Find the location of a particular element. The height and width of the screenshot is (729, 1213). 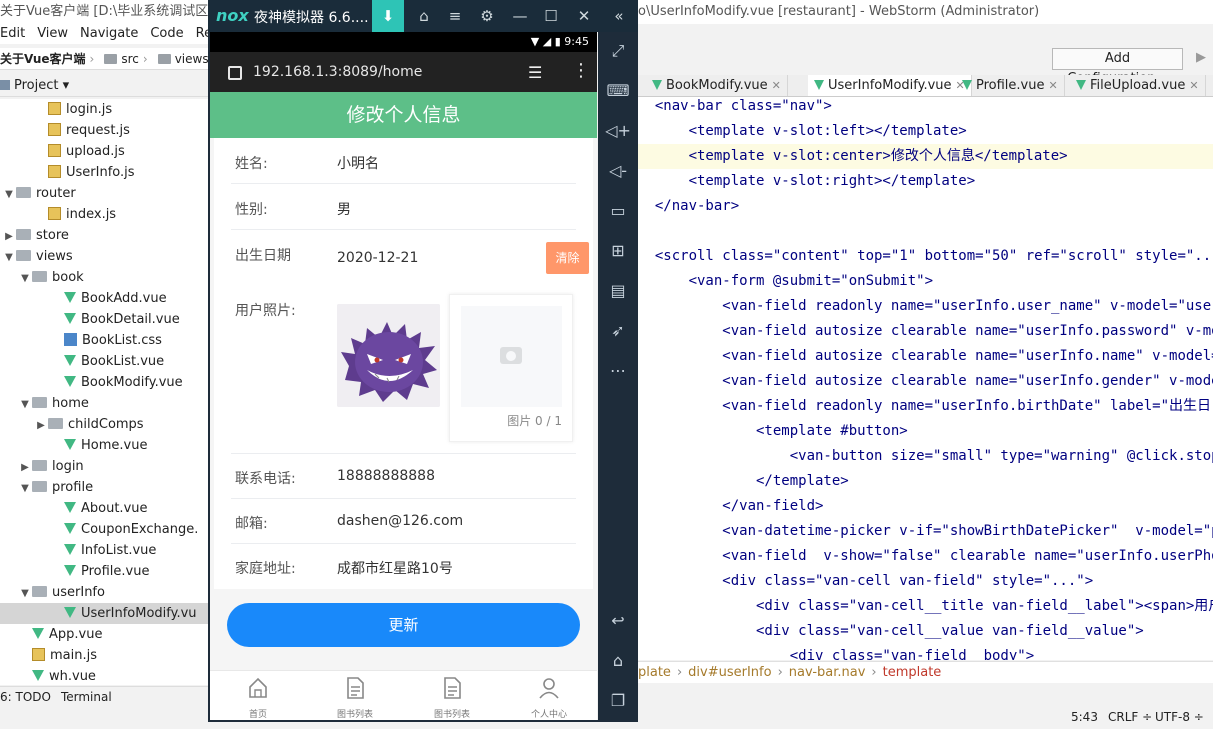

tree-file: BookDetail.vue is located at coordinates (105, 319).